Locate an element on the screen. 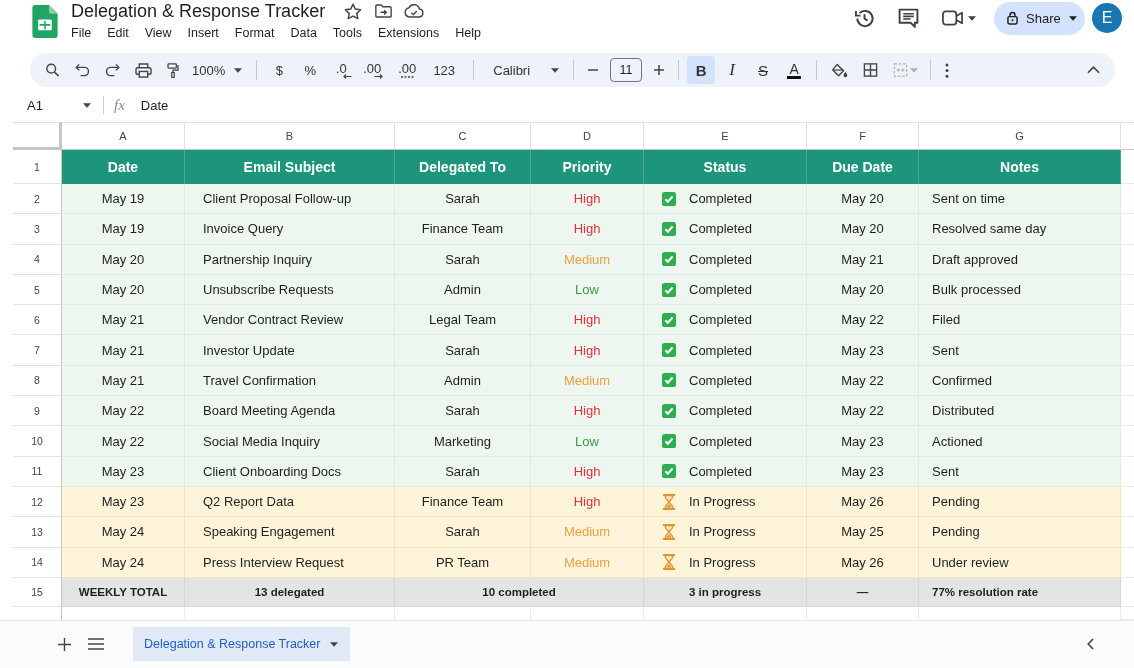 The image size is (1134, 668). menu-item: Tools is located at coordinates (347, 33).